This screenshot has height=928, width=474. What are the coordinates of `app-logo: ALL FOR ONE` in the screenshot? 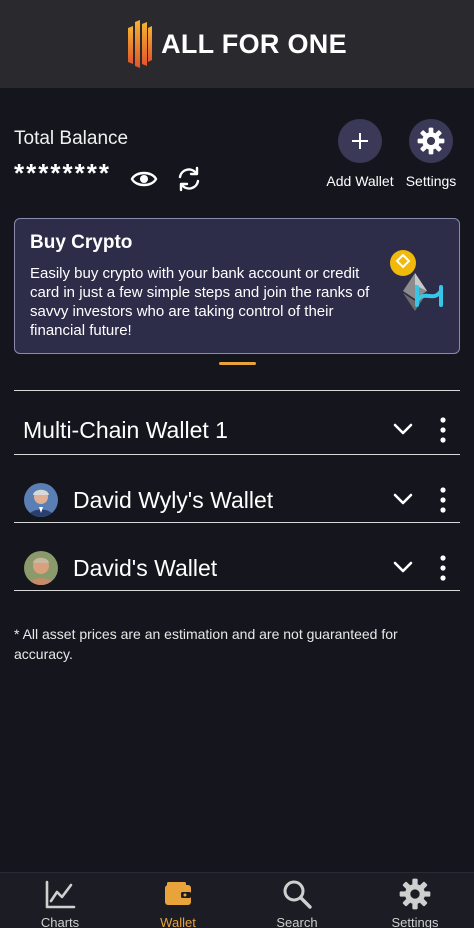 It's located at (237, 44).